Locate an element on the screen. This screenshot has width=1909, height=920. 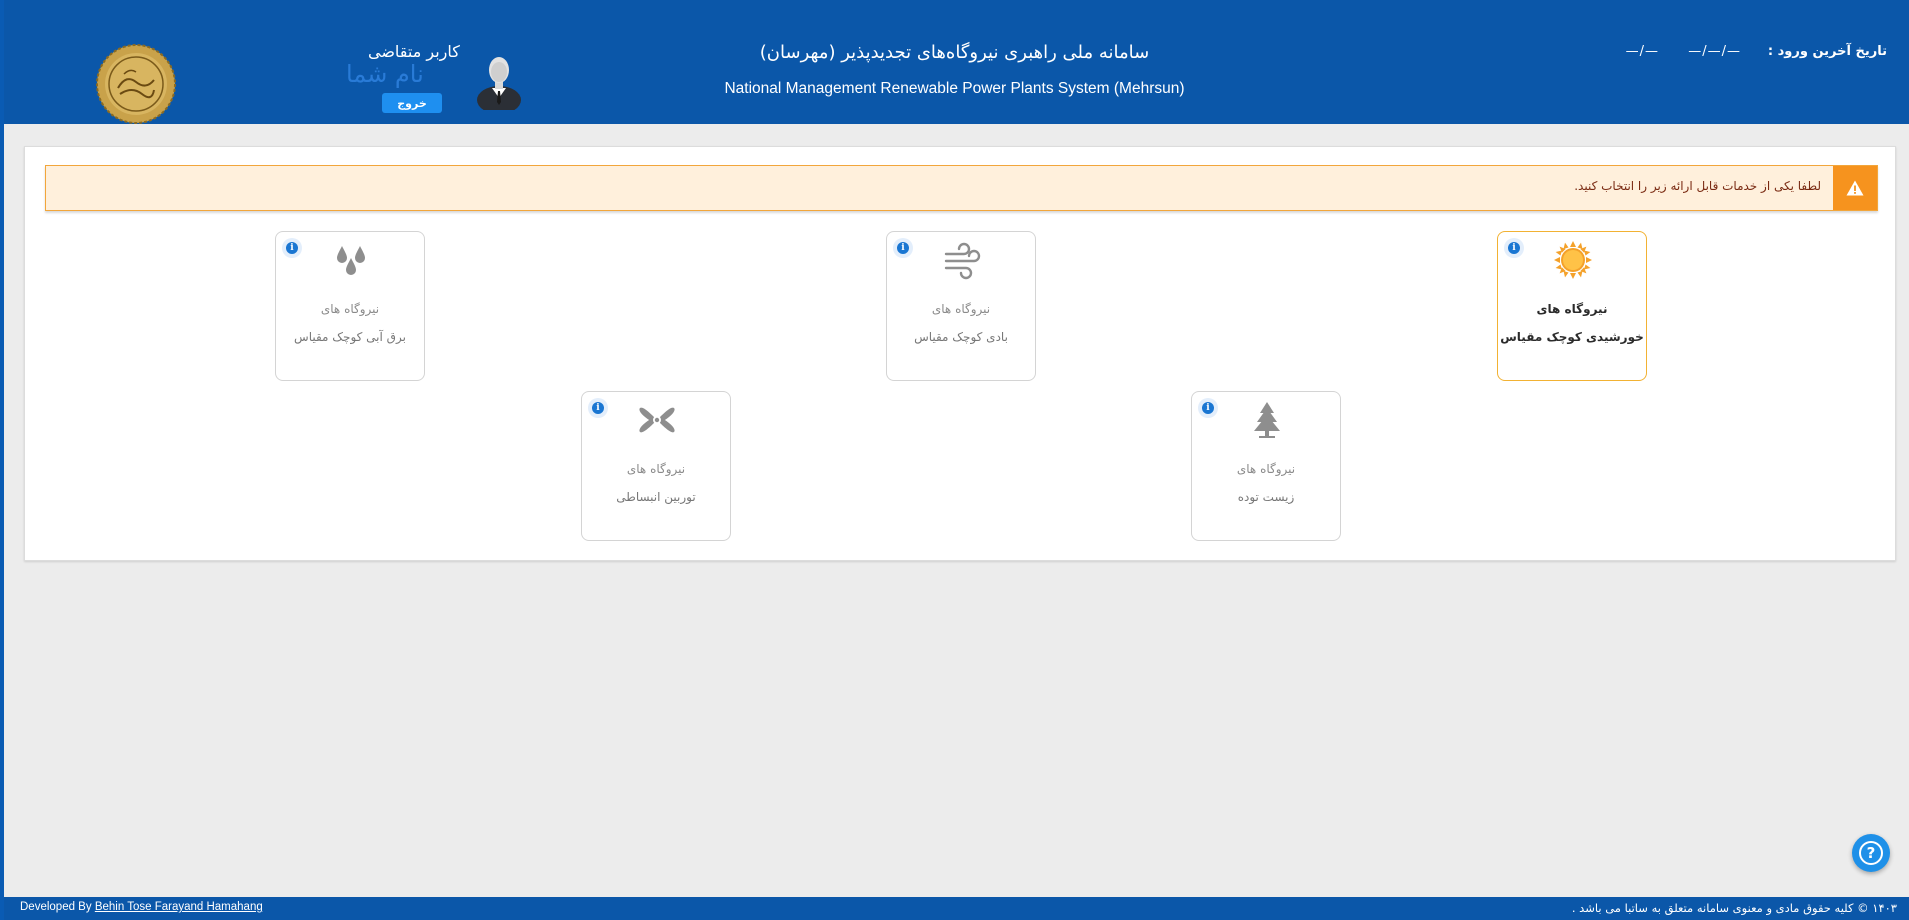
help-button: ? is located at coordinates (1871, 853).